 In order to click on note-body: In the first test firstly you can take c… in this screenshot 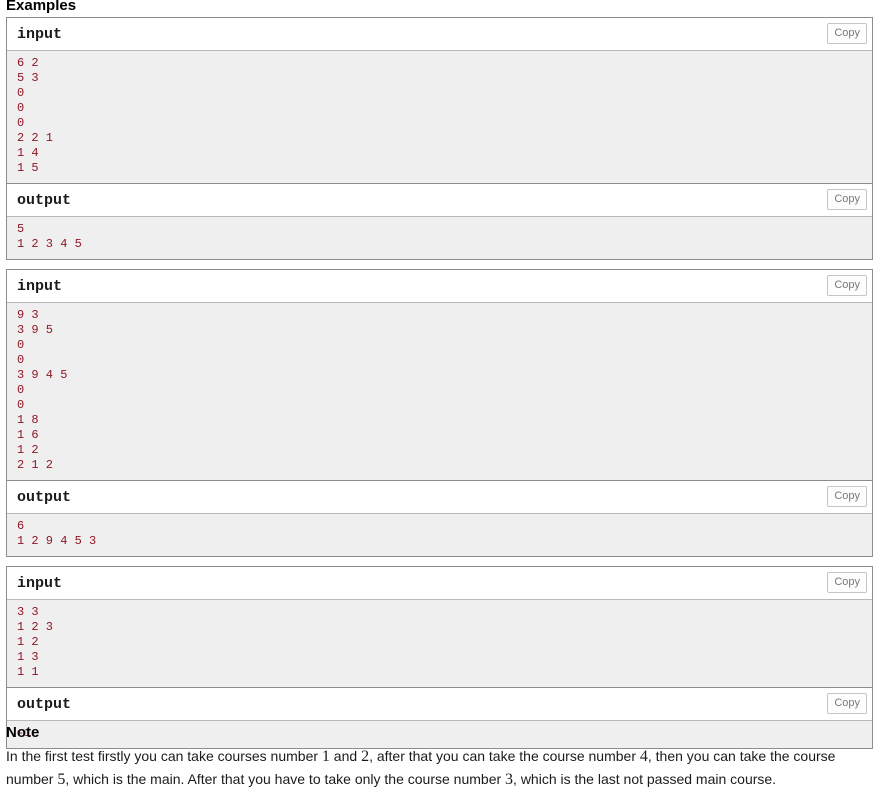, I will do `click(440, 768)`.